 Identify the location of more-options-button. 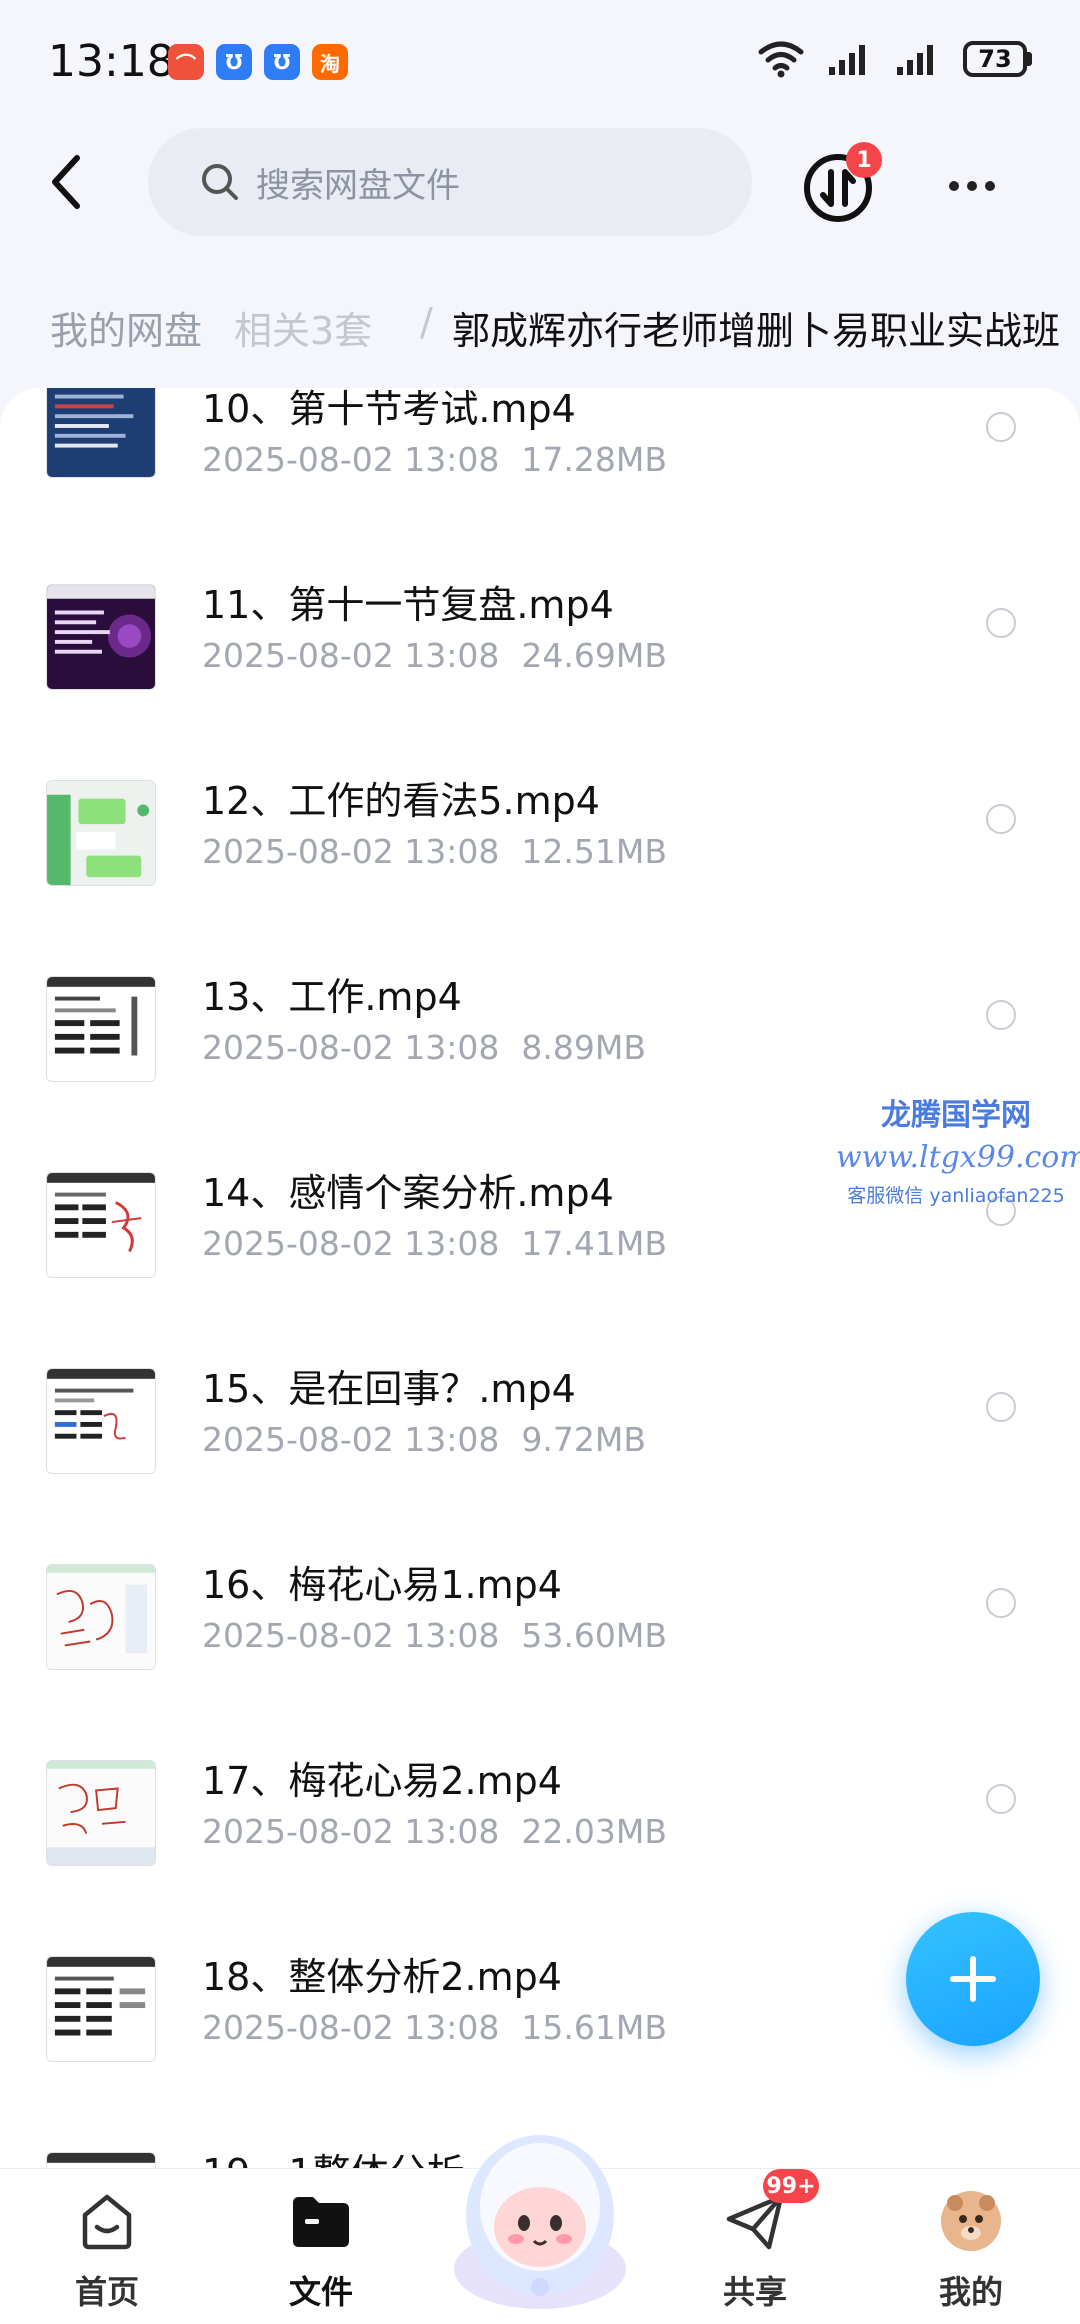
(972, 186).